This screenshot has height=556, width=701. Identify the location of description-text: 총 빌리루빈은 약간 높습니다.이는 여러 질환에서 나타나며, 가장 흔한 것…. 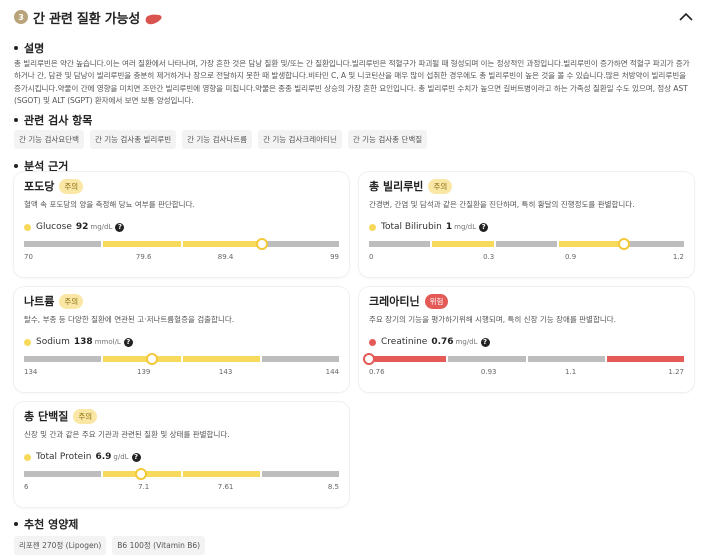
(352, 82).